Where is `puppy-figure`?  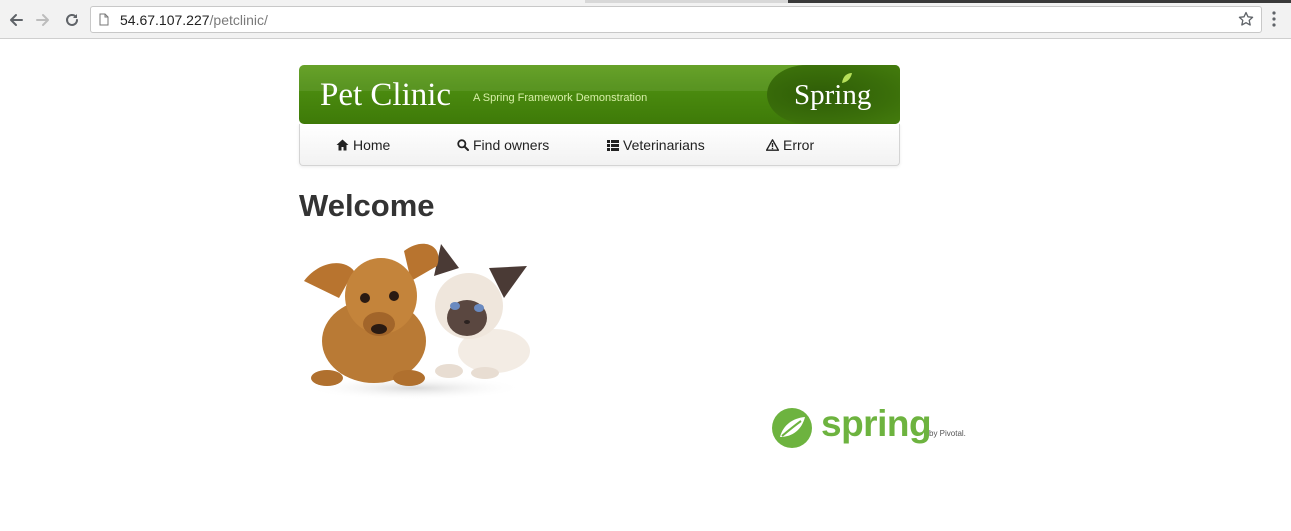
puppy-figure is located at coordinates (371, 314).